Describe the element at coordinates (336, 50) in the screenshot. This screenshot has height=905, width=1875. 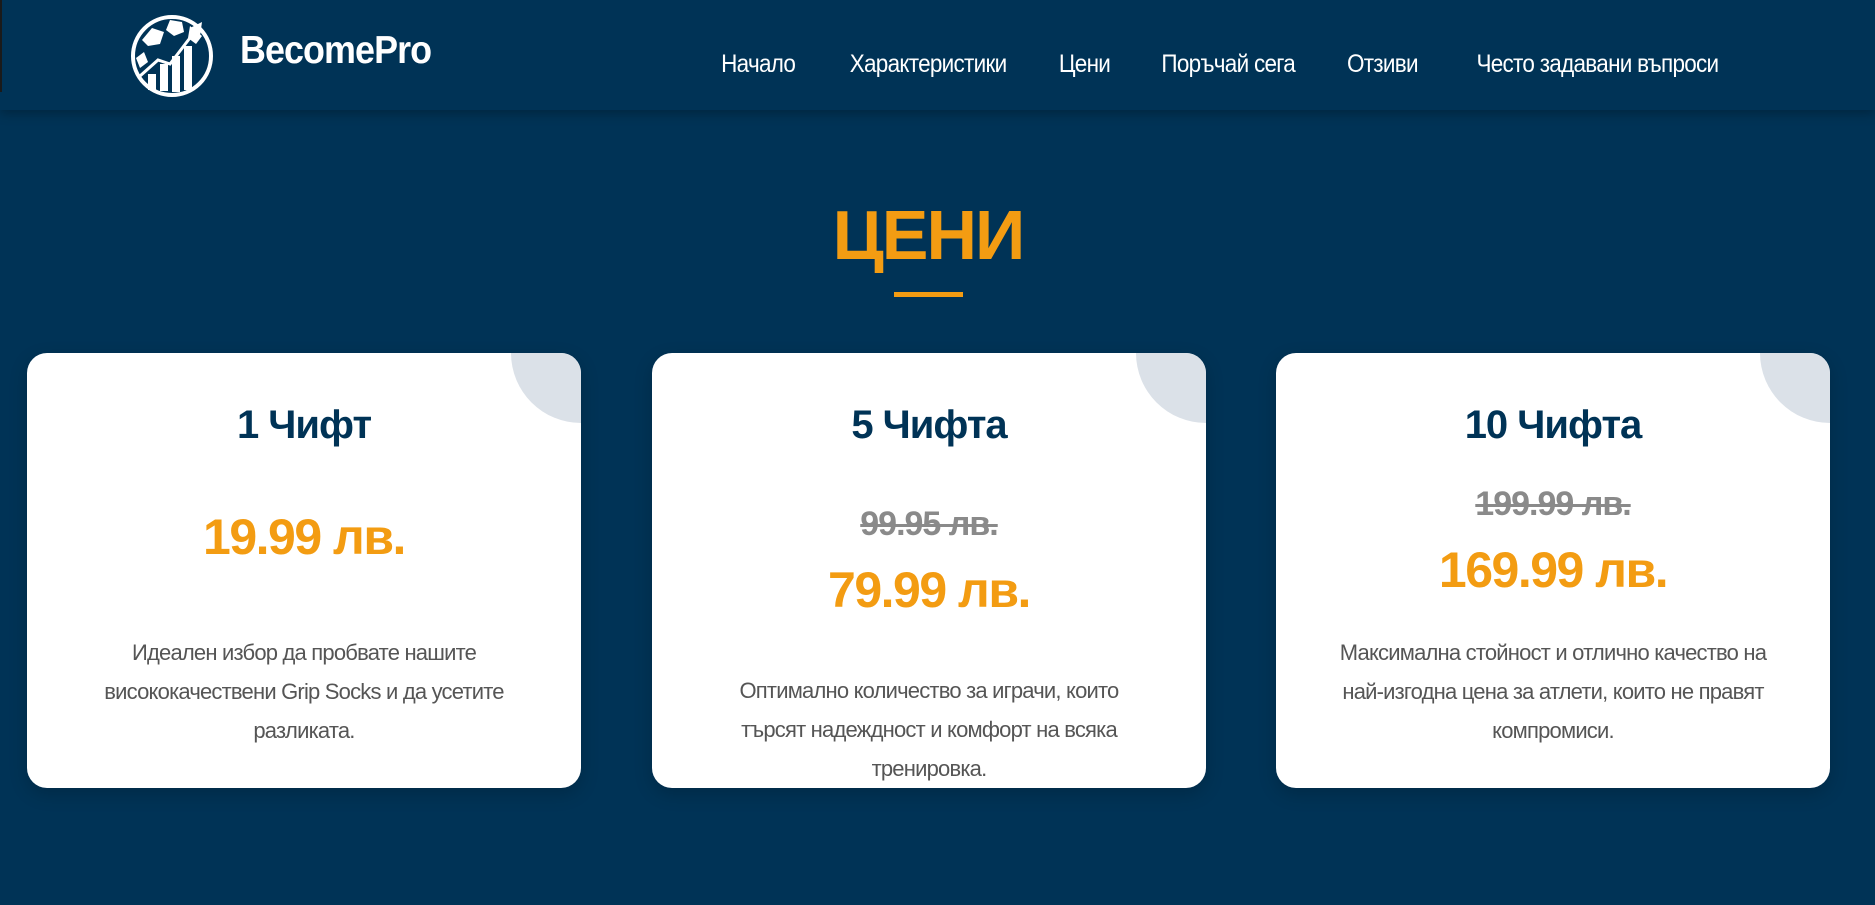
I see `brand-name: BecomePro` at that location.